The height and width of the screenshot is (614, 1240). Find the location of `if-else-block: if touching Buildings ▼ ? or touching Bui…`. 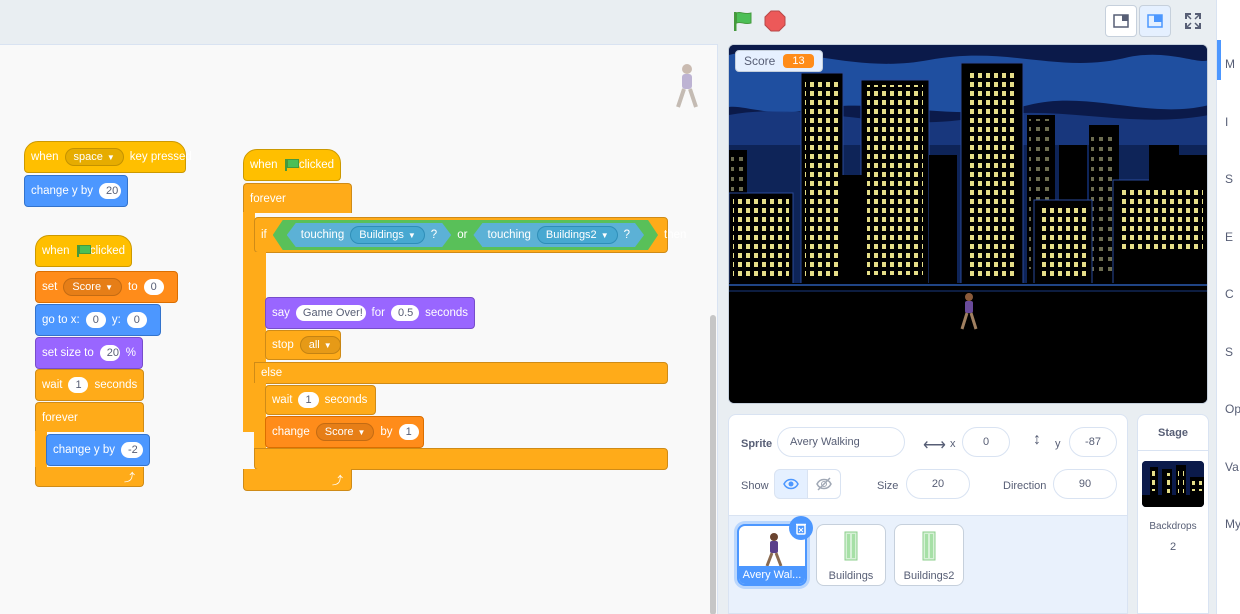

if-else-block: if touching Buildings ▼ ? or touching Bui… is located at coordinates (470, 235).